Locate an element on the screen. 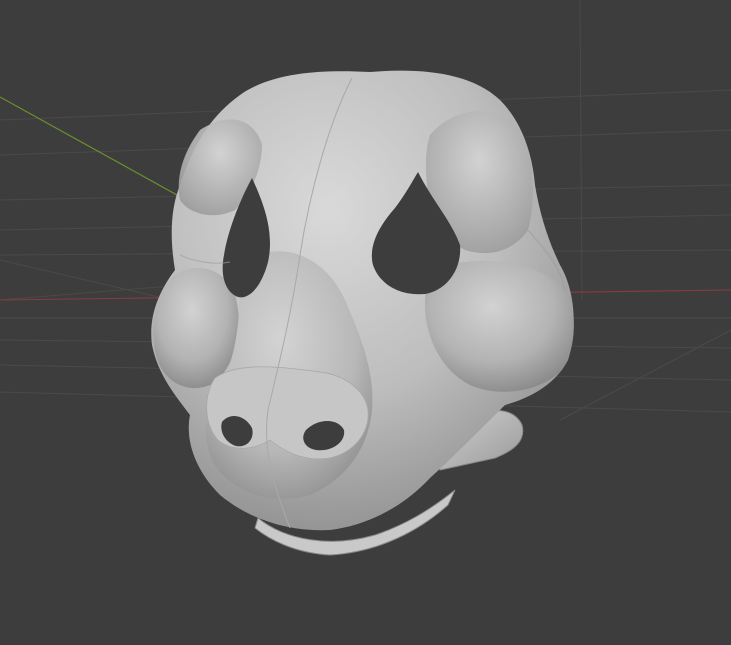 The width and height of the screenshot is (731, 645). mask-nose is located at coordinates (287, 413).